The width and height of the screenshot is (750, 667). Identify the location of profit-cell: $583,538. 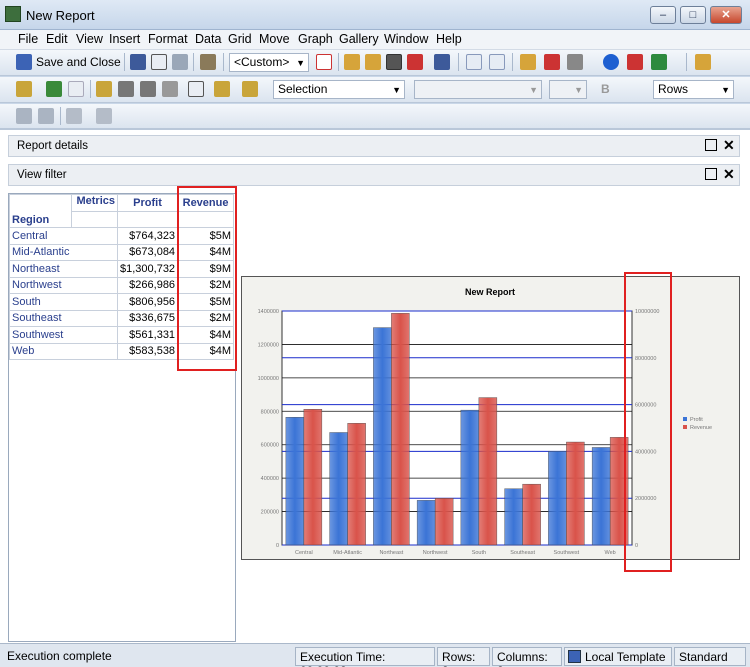
(147, 351).